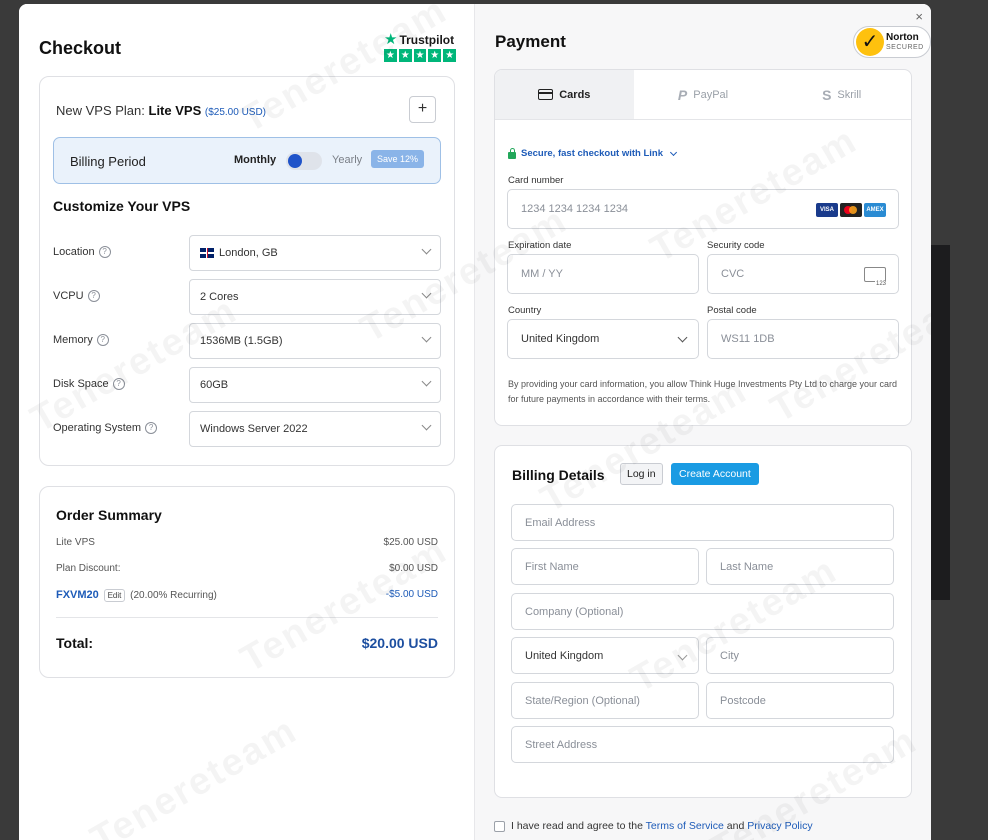 This screenshot has height=840, width=988. I want to click on company-field: Company (Optional), so click(702, 611).